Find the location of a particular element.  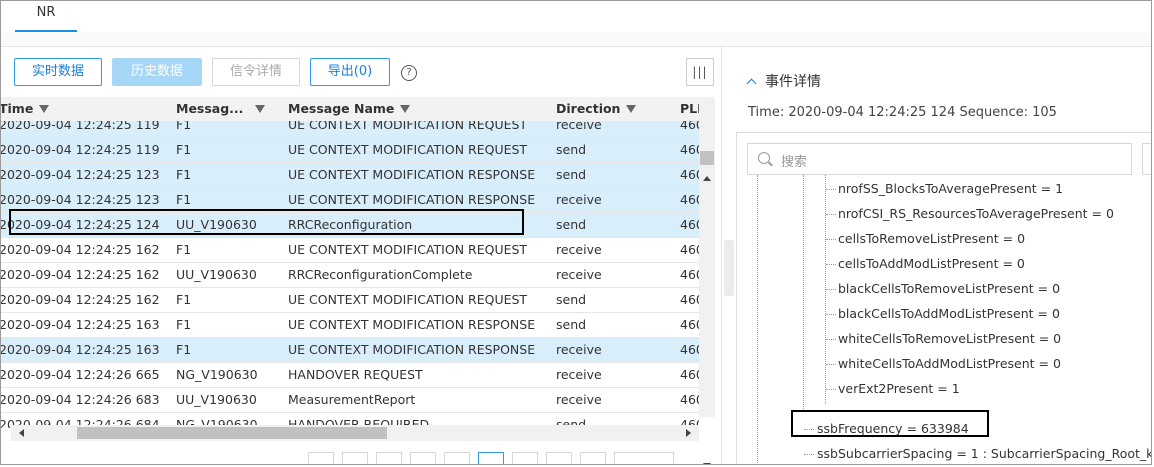

horizontal-scrollbar is located at coordinates (355, 433).